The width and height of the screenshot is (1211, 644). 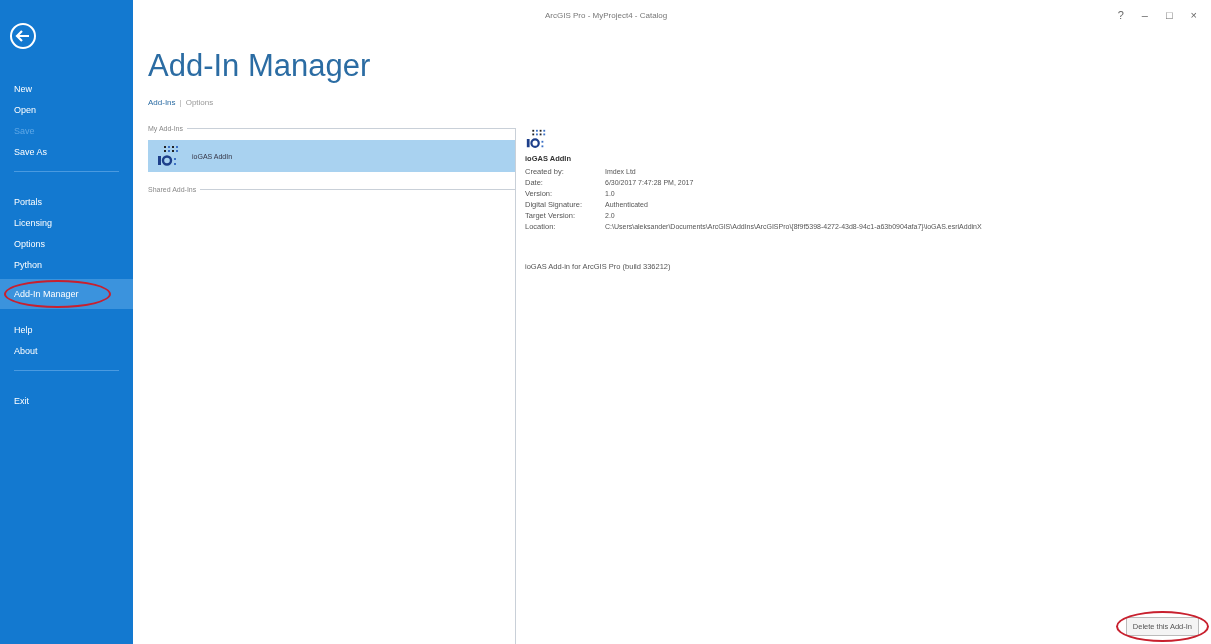 What do you see at coordinates (66, 294) in the screenshot?
I see `menu-item: Add-In Manager` at bounding box center [66, 294].